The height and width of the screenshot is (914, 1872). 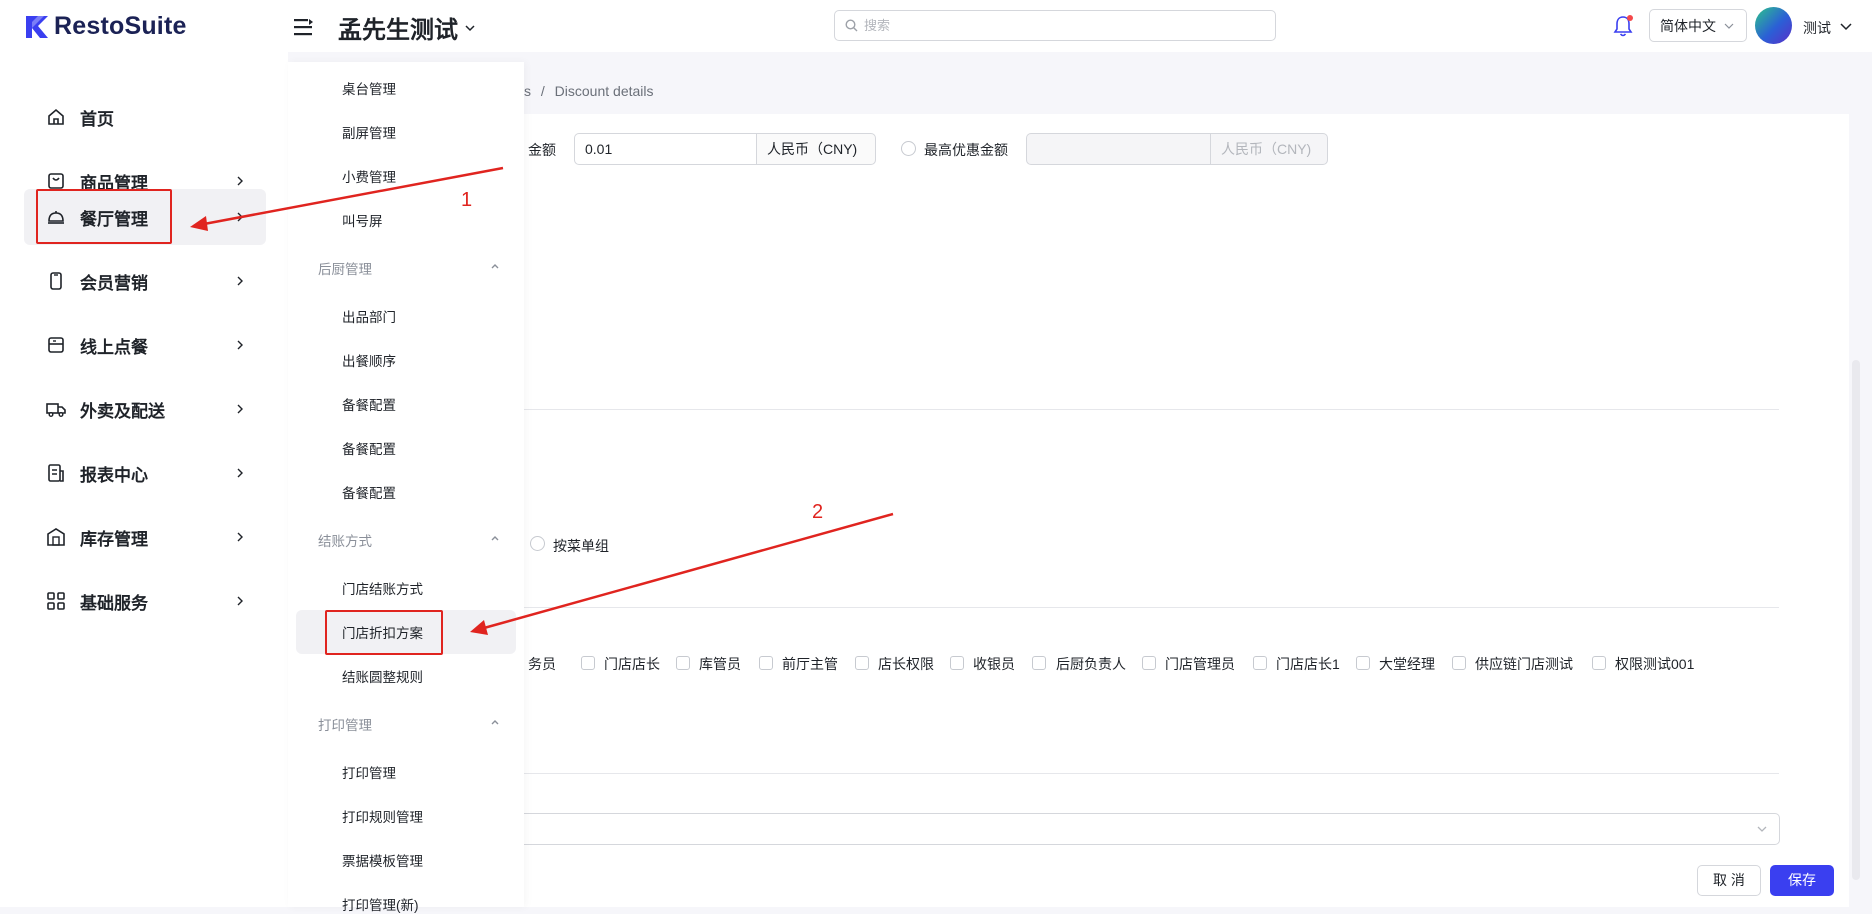 What do you see at coordinates (369, 176) in the screenshot?
I see `submenu-item-tips: 小费管理` at bounding box center [369, 176].